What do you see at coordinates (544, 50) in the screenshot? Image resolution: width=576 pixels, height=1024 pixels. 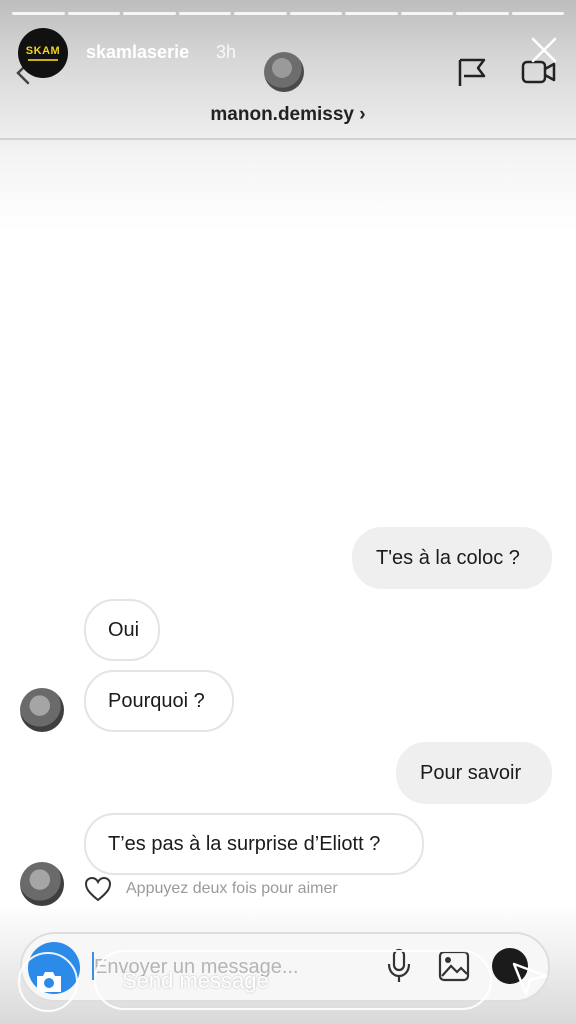 I see `close-icon` at bounding box center [544, 50].